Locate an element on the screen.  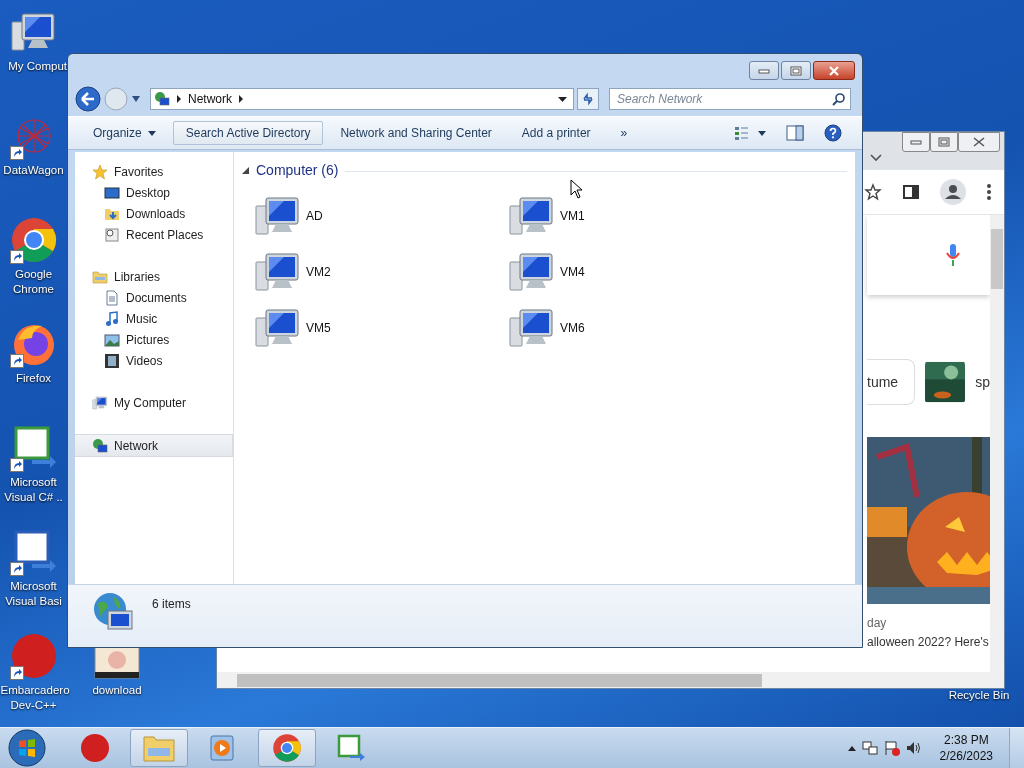
computer-name: VM1 is located at coordinates (572, 216).